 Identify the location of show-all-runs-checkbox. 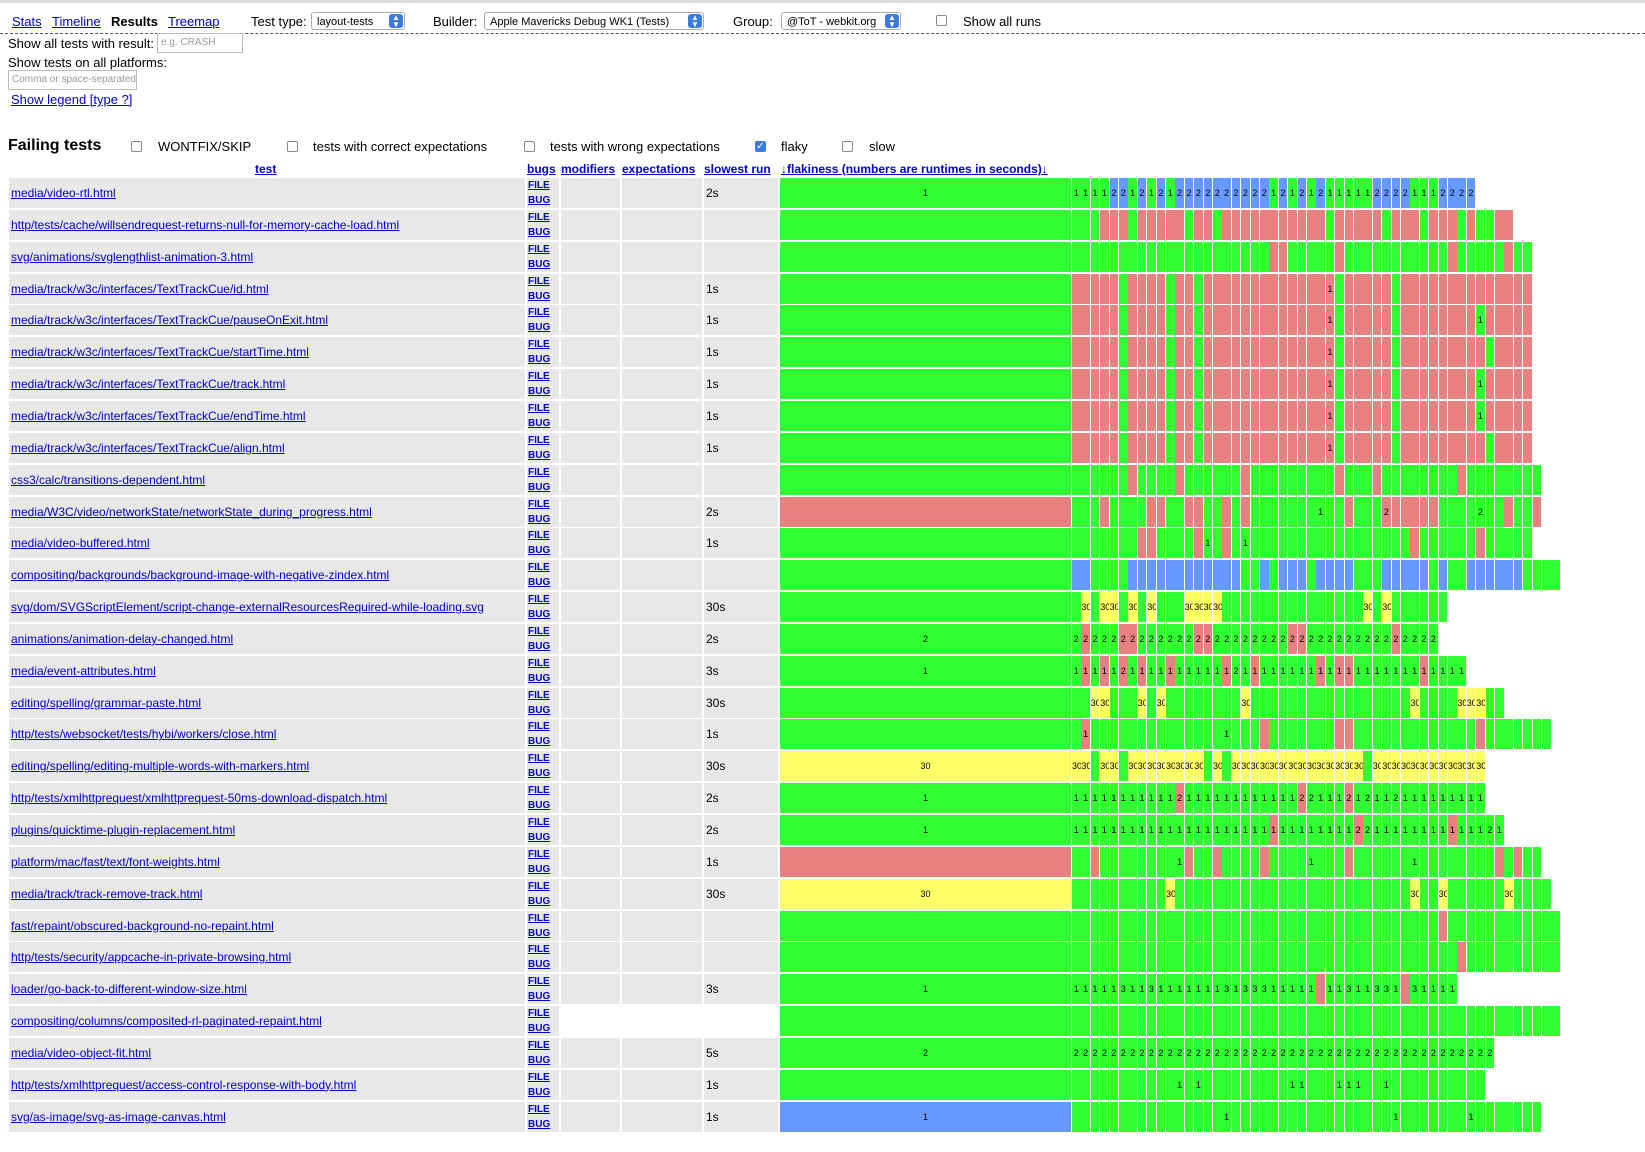
(941, 20).